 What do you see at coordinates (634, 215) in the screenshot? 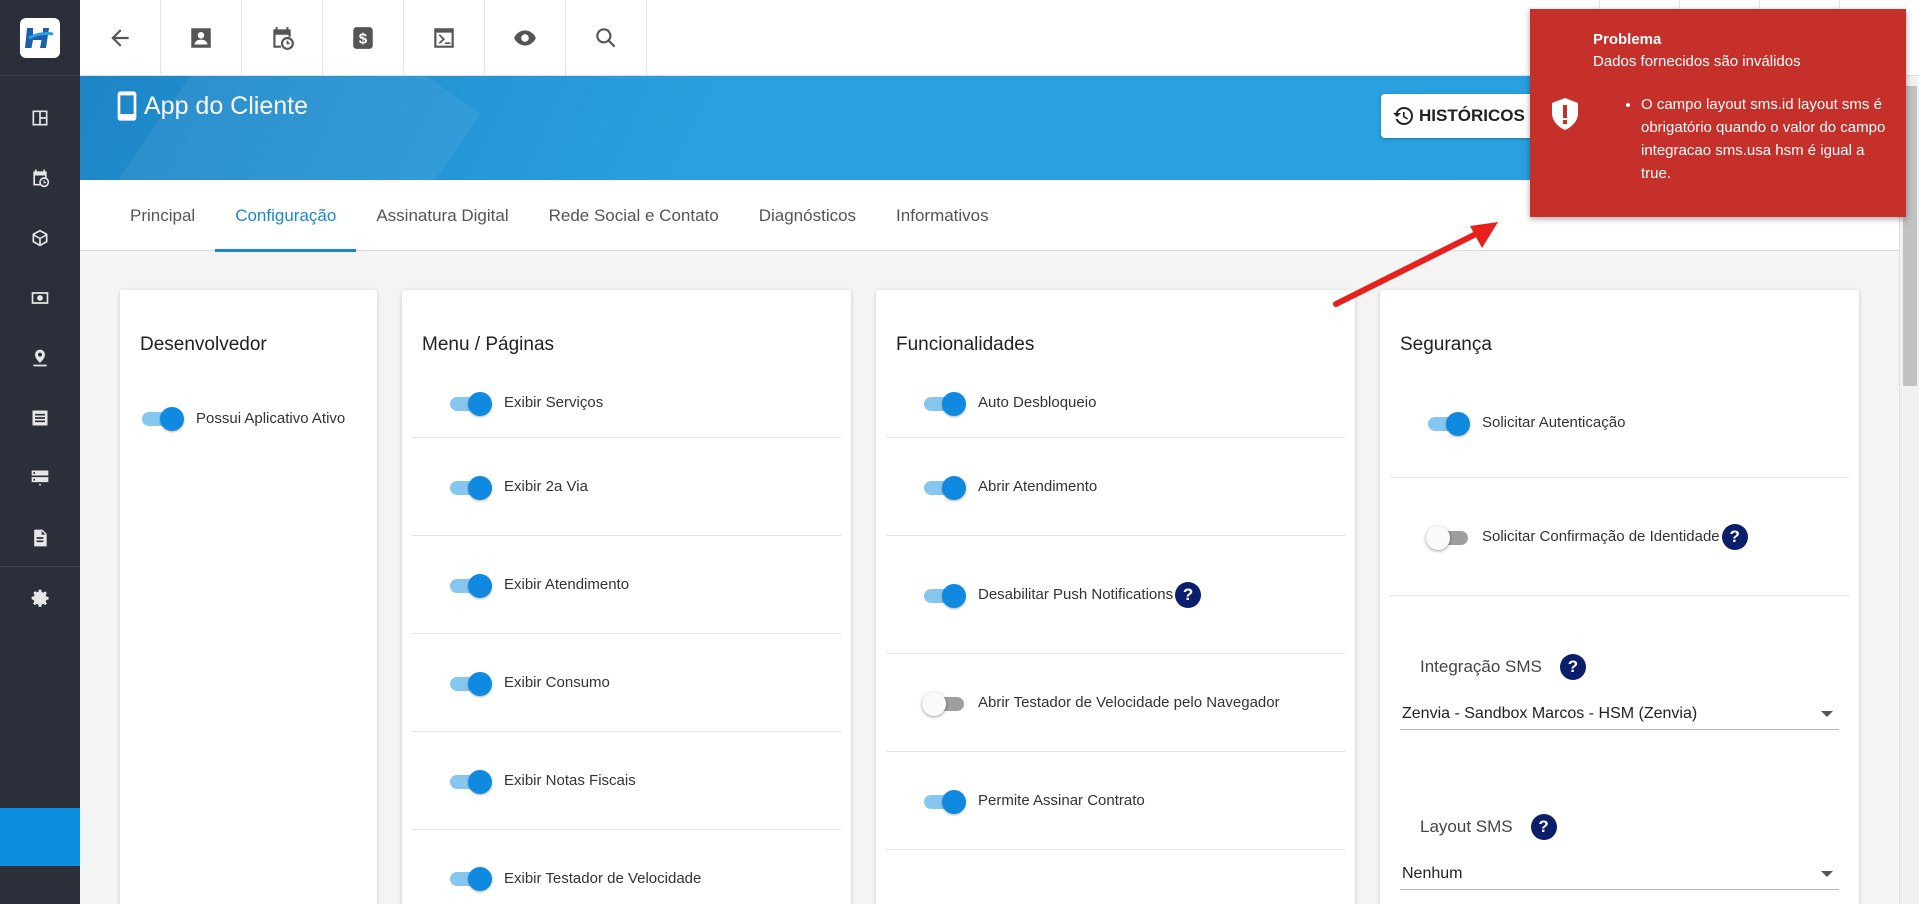
I see `tab-rede-social-contato: Rede Social e Contato` at bounding box center [634, 215].